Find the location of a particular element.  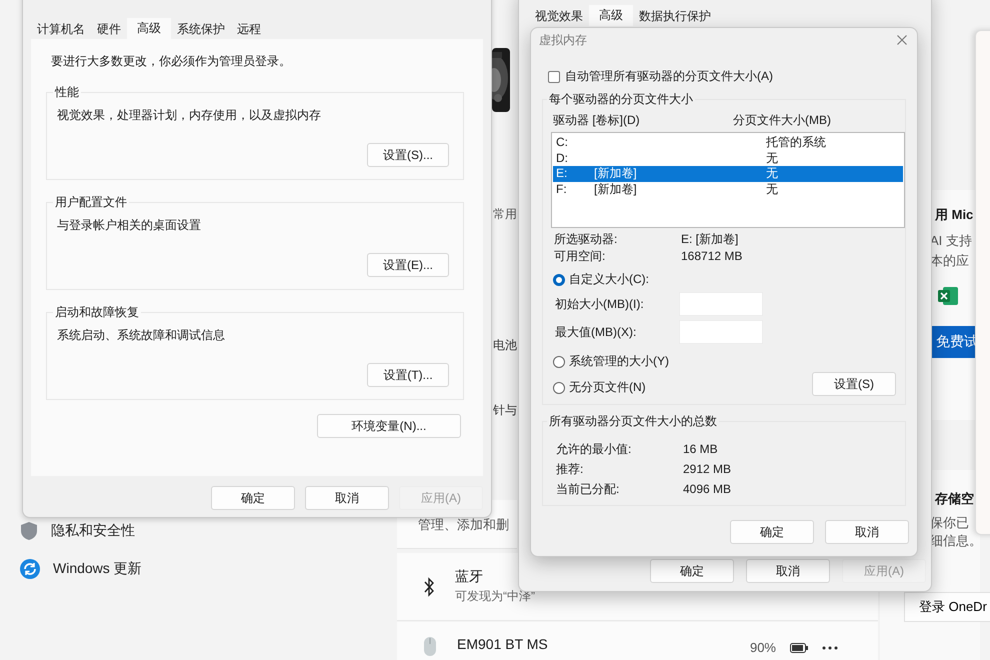

group-label: 用户配置文件 is located at coordinates (91, 202).